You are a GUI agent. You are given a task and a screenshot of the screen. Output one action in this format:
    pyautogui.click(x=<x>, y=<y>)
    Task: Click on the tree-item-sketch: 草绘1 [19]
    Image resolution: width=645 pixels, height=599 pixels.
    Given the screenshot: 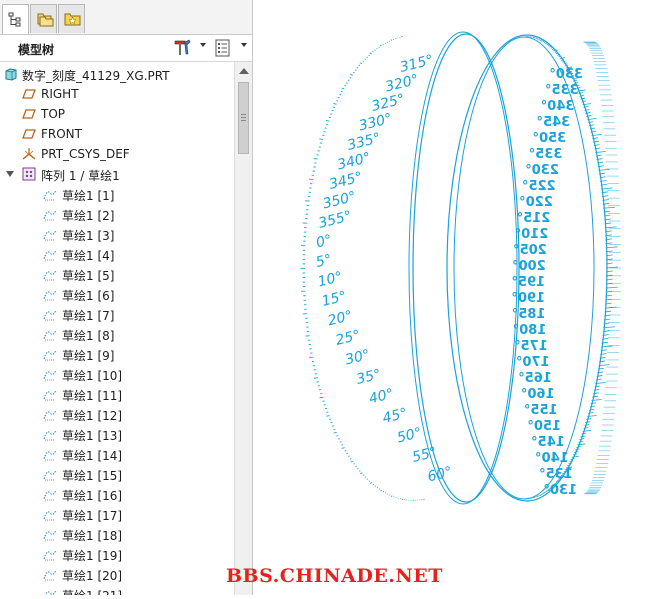 What is the action you would take?
    pyautogui.click(x=117, y=554)
    